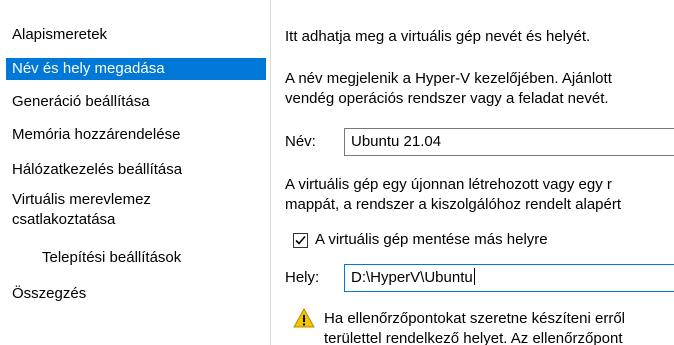 This screenshot has height=345, width=674. I want to click on step-memory: Memória hozzárendelése, so click(136, 135).